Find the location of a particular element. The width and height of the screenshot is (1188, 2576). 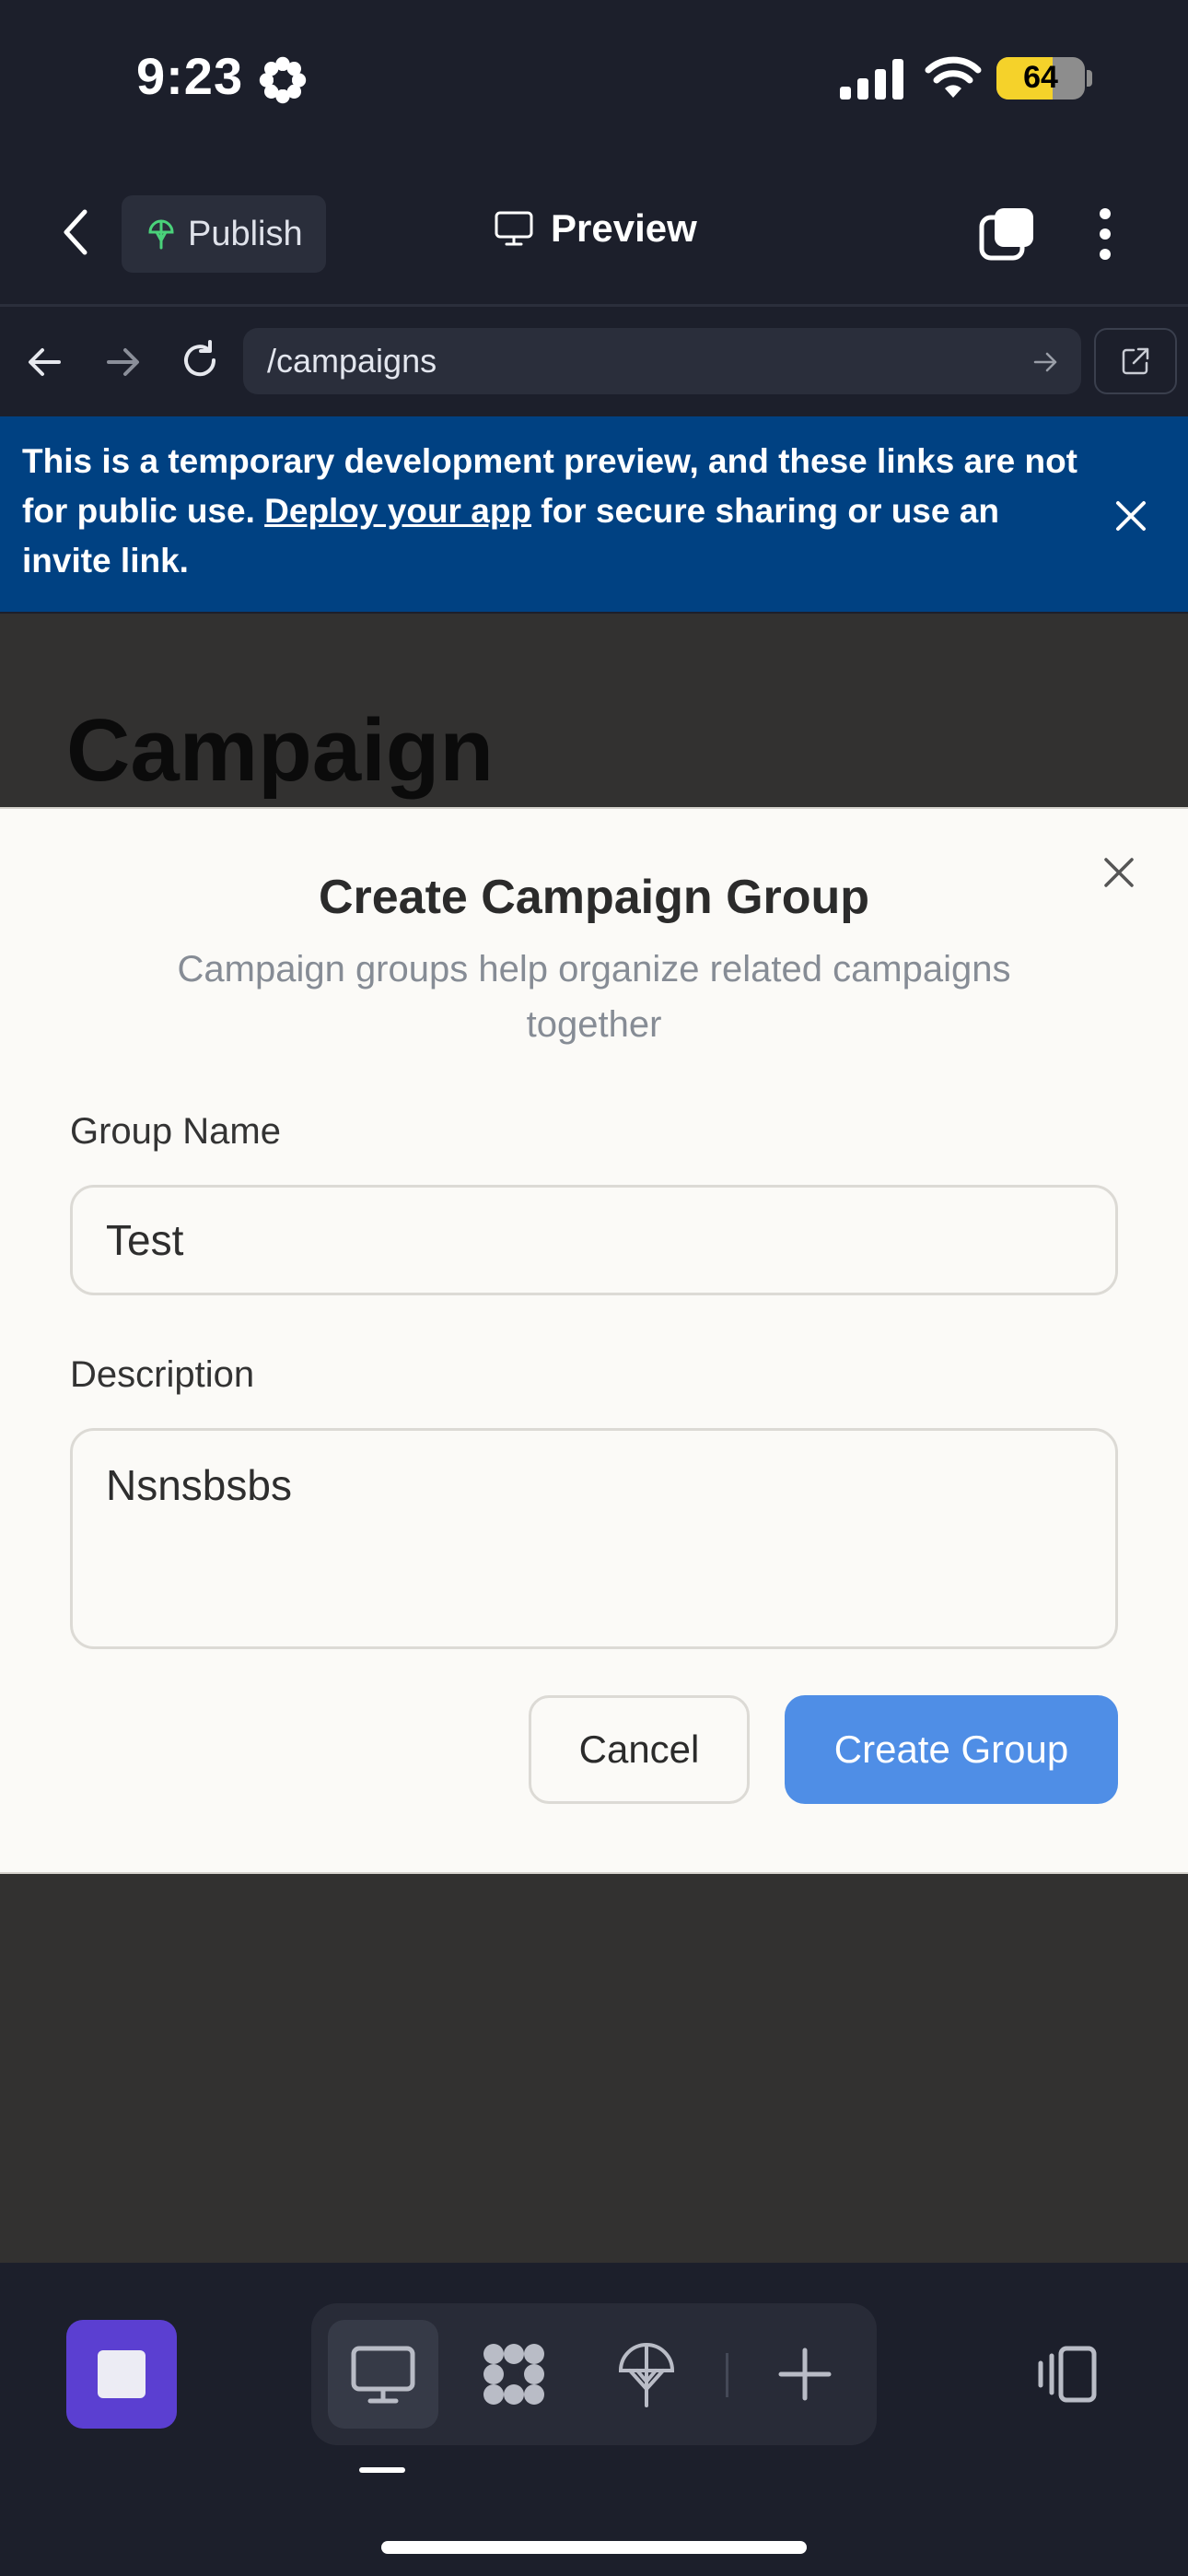

signal-icon is located at coordinates (871, 79).